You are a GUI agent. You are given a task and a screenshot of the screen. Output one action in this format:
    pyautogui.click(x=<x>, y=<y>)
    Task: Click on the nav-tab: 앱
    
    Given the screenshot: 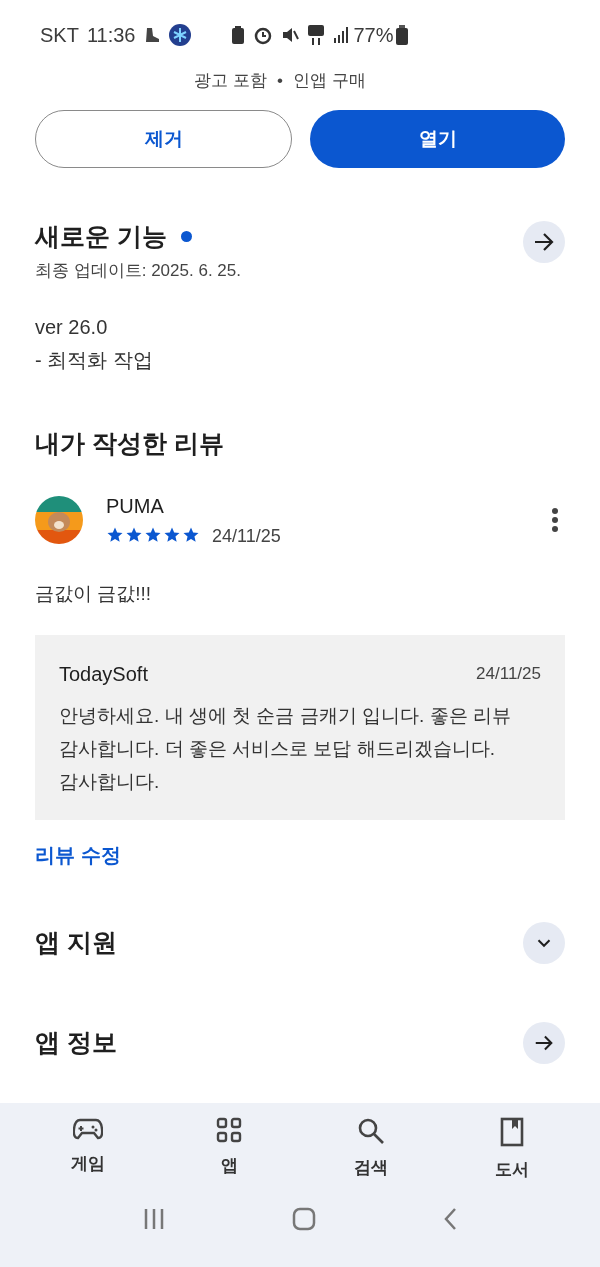 What is the action you would take?
    pyautogui.click(x=229, y=1158)
    